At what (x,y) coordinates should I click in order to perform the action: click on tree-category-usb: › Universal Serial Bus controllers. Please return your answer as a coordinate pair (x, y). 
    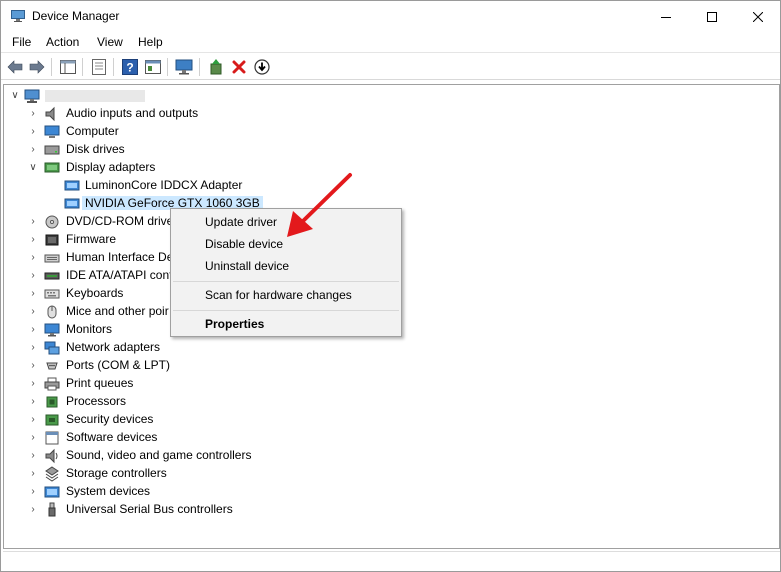
    Looking at the image, I should click on (354, 510).